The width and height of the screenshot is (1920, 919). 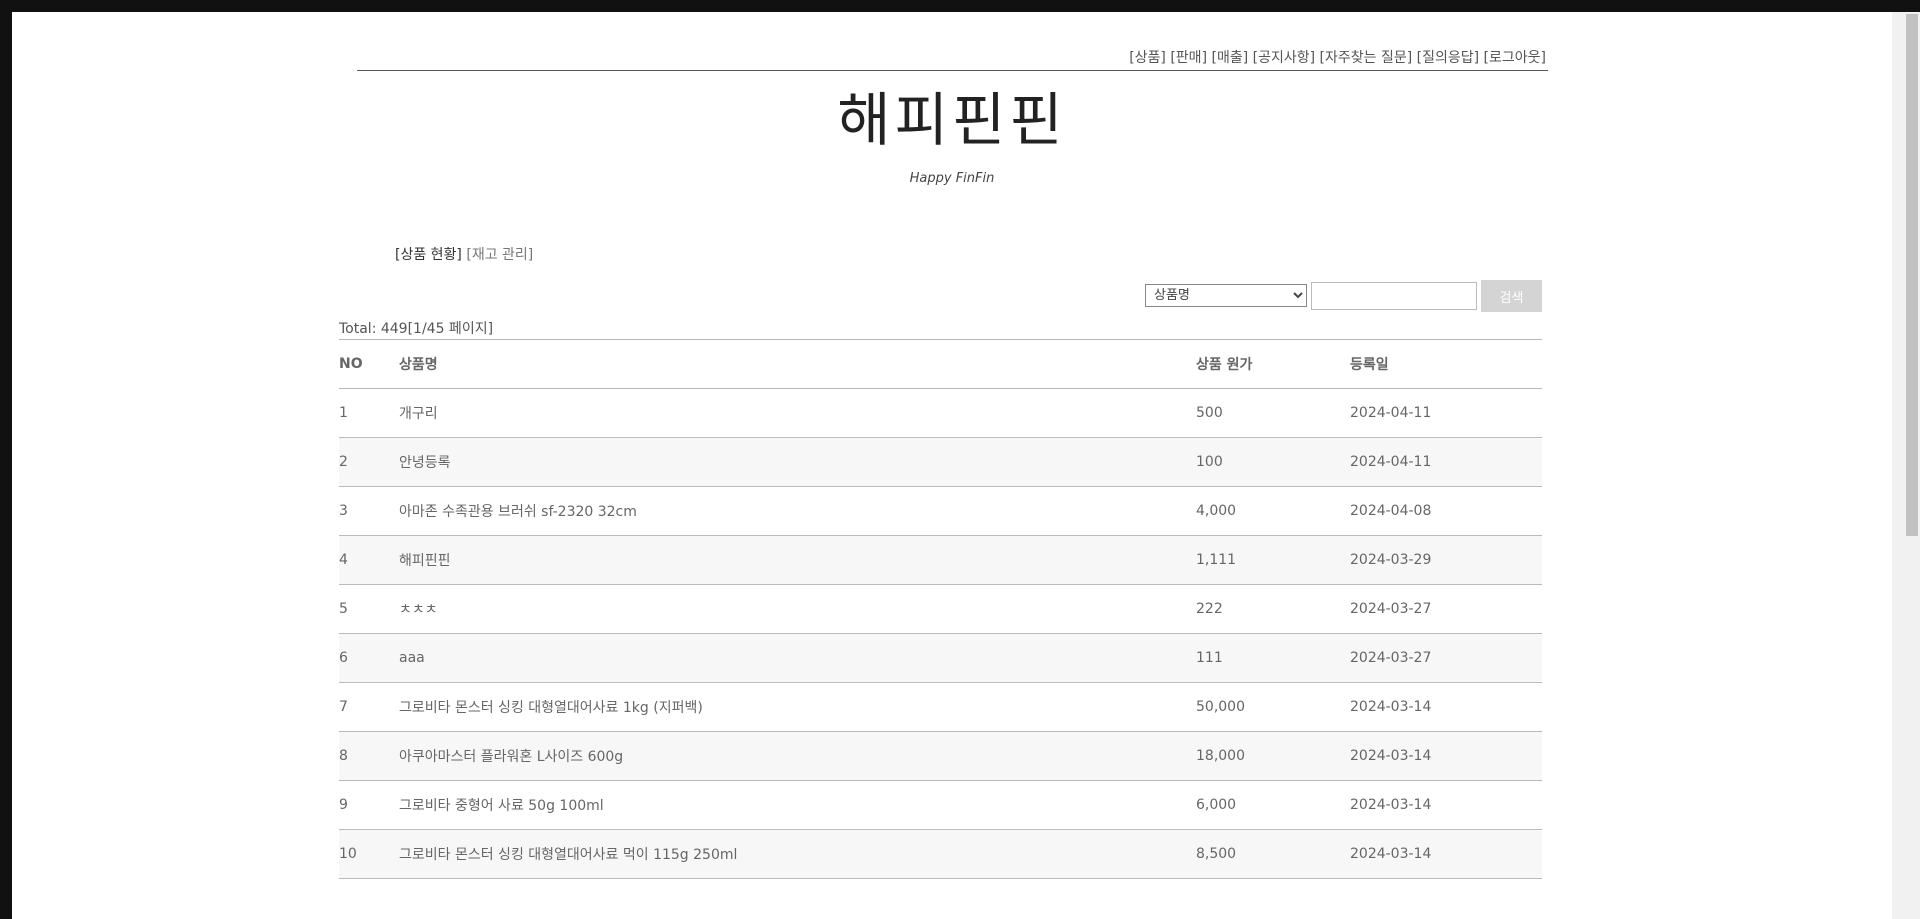 I want to click on table-row: 2 안녕등록 100 2024-04-11, so click(x=940, y=462).